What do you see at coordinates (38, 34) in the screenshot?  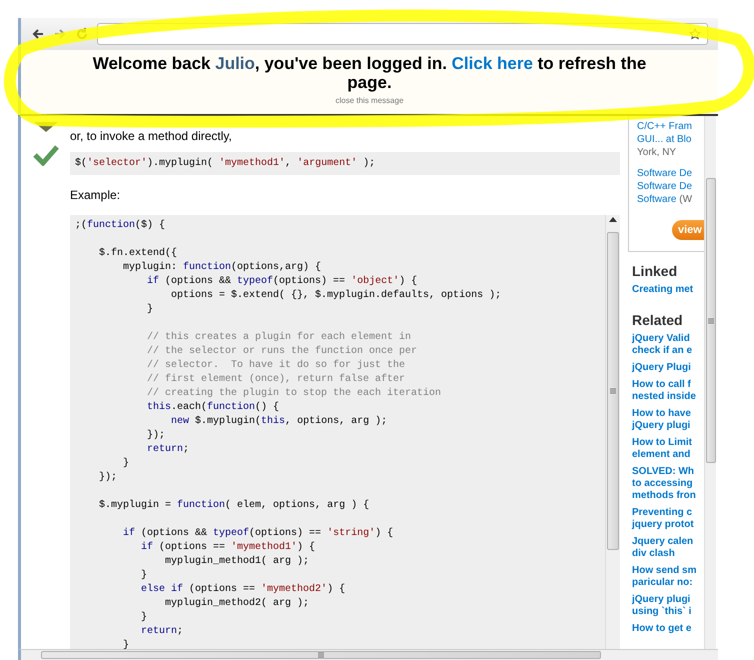 I see `back-icon` at bounding box center [38, 34].